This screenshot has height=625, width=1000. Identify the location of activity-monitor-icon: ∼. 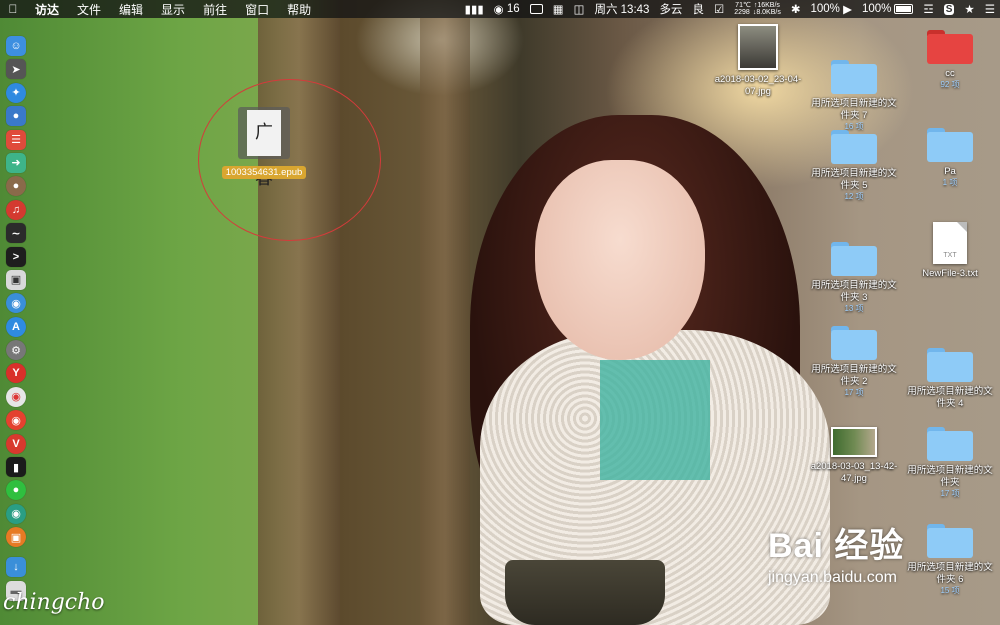
(16, 233).